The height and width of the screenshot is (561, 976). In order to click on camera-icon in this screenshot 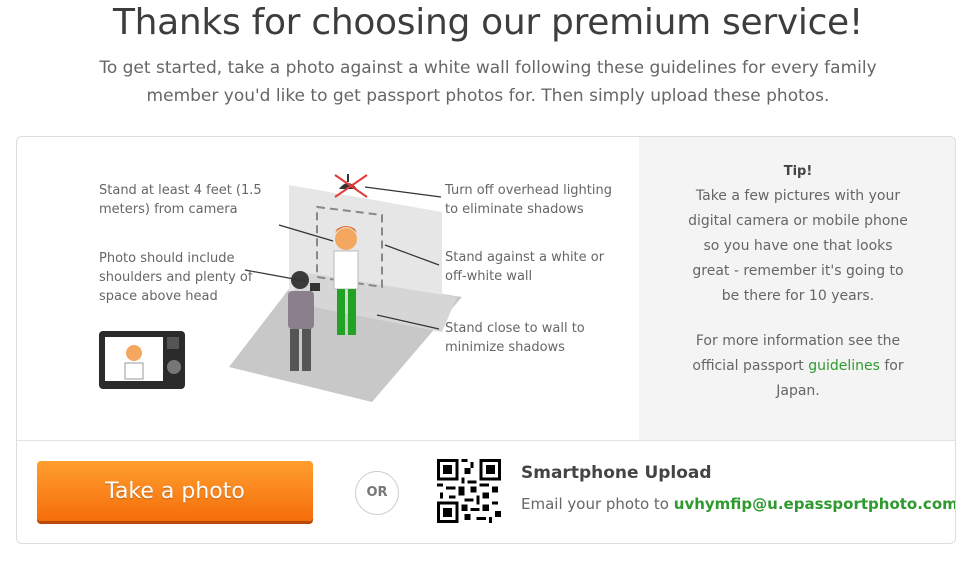, I will do `click(142, 360)`.